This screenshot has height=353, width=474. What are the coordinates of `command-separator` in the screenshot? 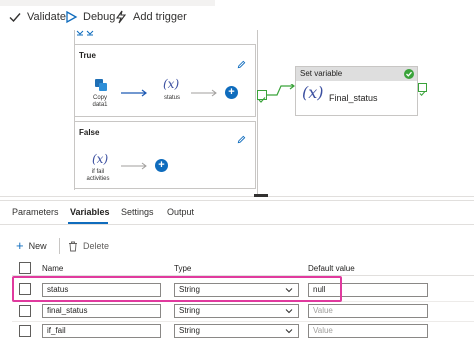 It's located at (59, 246).